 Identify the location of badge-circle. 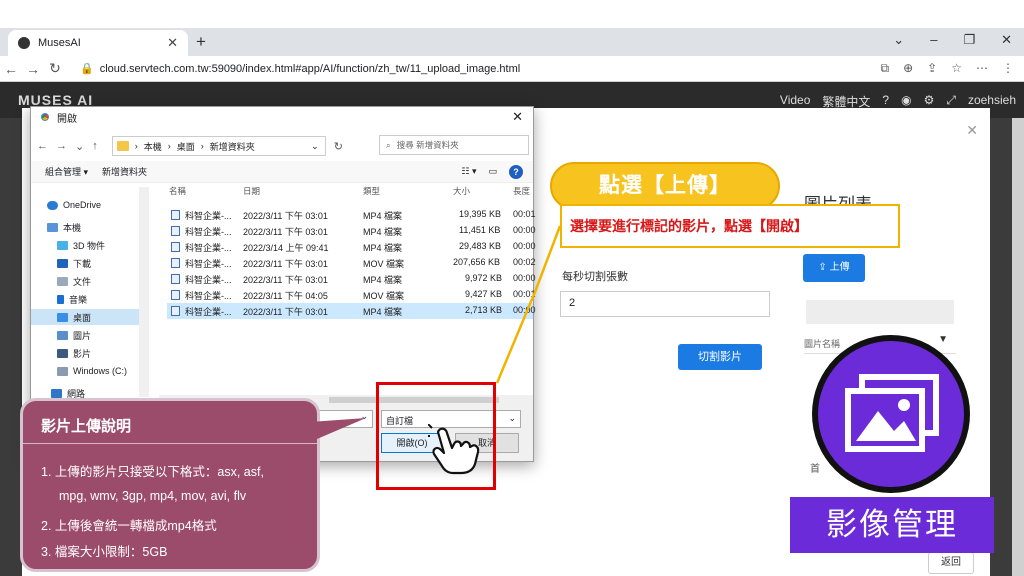
(891, 414).